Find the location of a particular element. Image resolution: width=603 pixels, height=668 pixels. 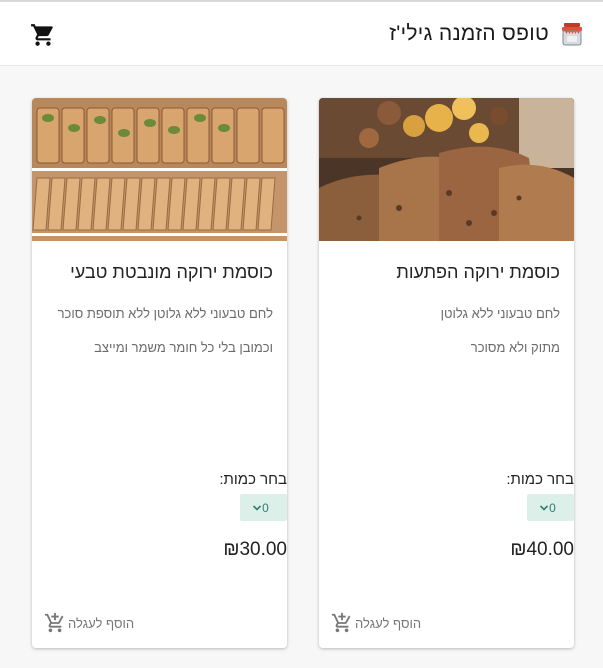

product-title: כוסמת ירוקה מונבטת טבעי is located at coordinates (171, 272).